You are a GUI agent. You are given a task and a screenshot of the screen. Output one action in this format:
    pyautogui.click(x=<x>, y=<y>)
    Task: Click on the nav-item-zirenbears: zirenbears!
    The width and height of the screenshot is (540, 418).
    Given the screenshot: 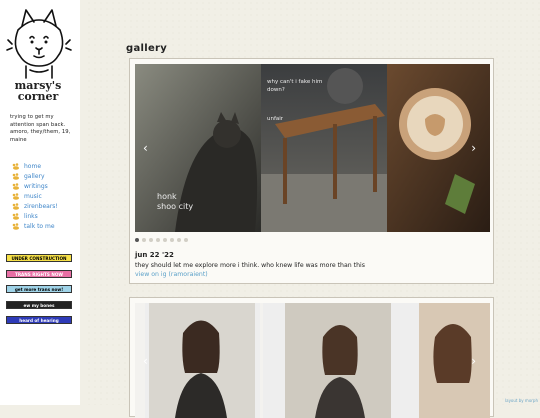 What is the action you would take?
    pyautogui.click(x=35, y=206)
    